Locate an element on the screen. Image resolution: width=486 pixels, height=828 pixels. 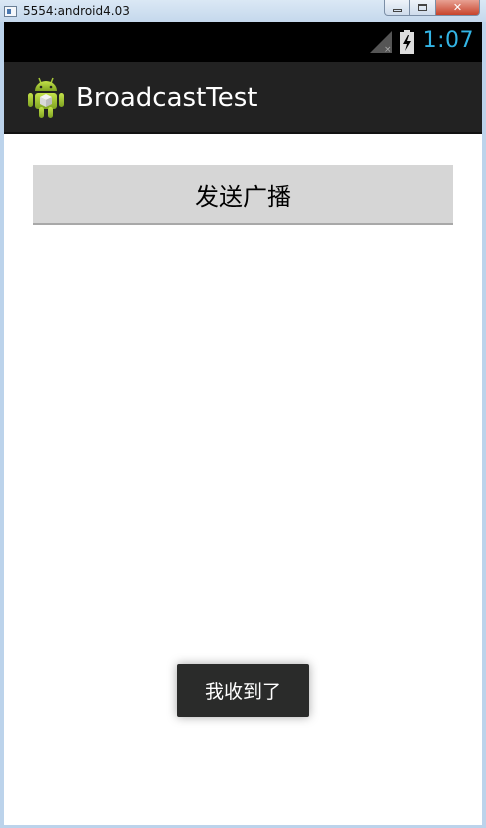
close-icon: ✕ is located at coordinates (457, 7).